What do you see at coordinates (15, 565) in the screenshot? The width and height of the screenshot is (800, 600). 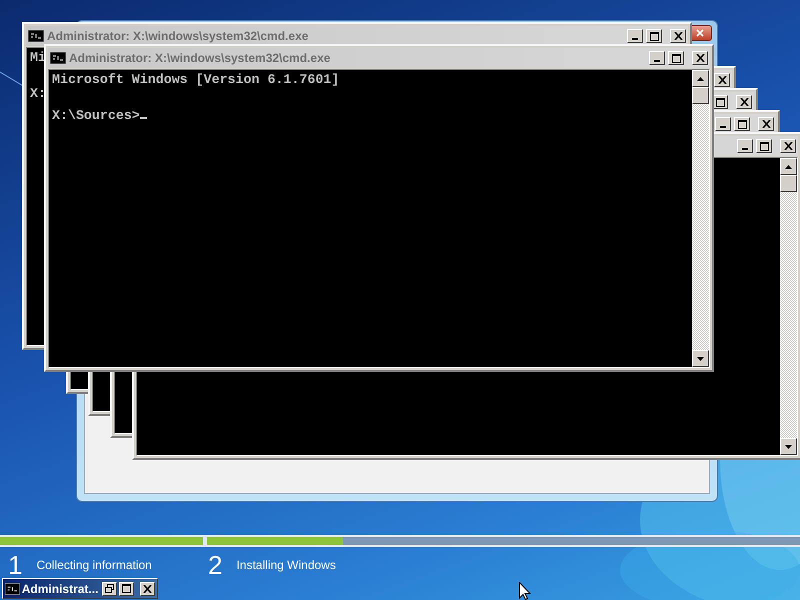 I see `step-number: 1` at bounding box center [15, 565].